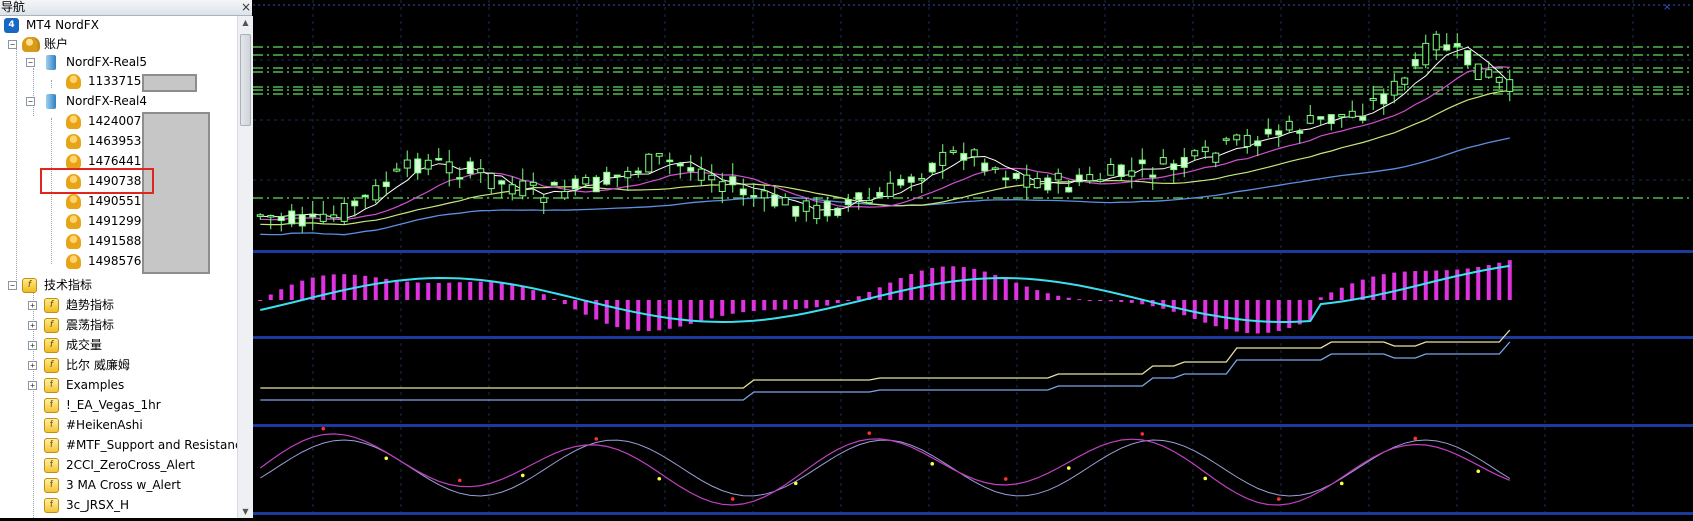  What do you see at coordinates (245, 80) in the screenshot?
I see `scrollbar-thumb` at bounding box center [245, 80].